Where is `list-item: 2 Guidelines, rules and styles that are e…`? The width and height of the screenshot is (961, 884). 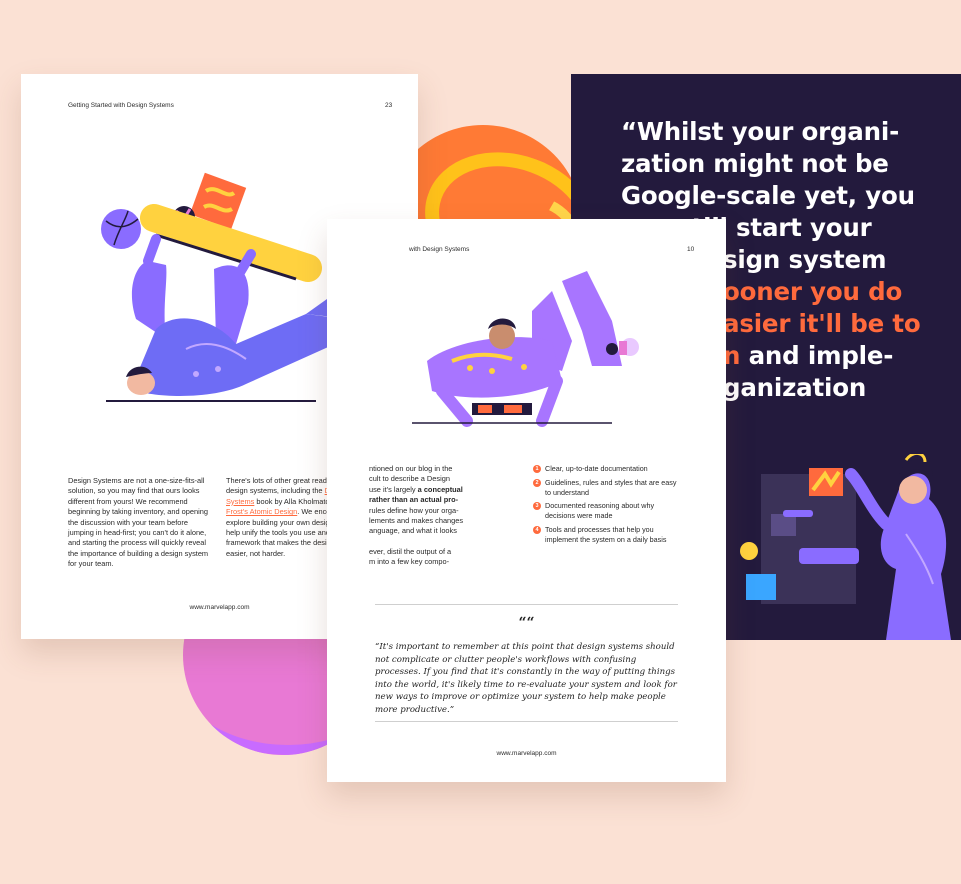 list-item: 2 Guidelines, rules and styles that are e… is located at coordinates (608, 488).